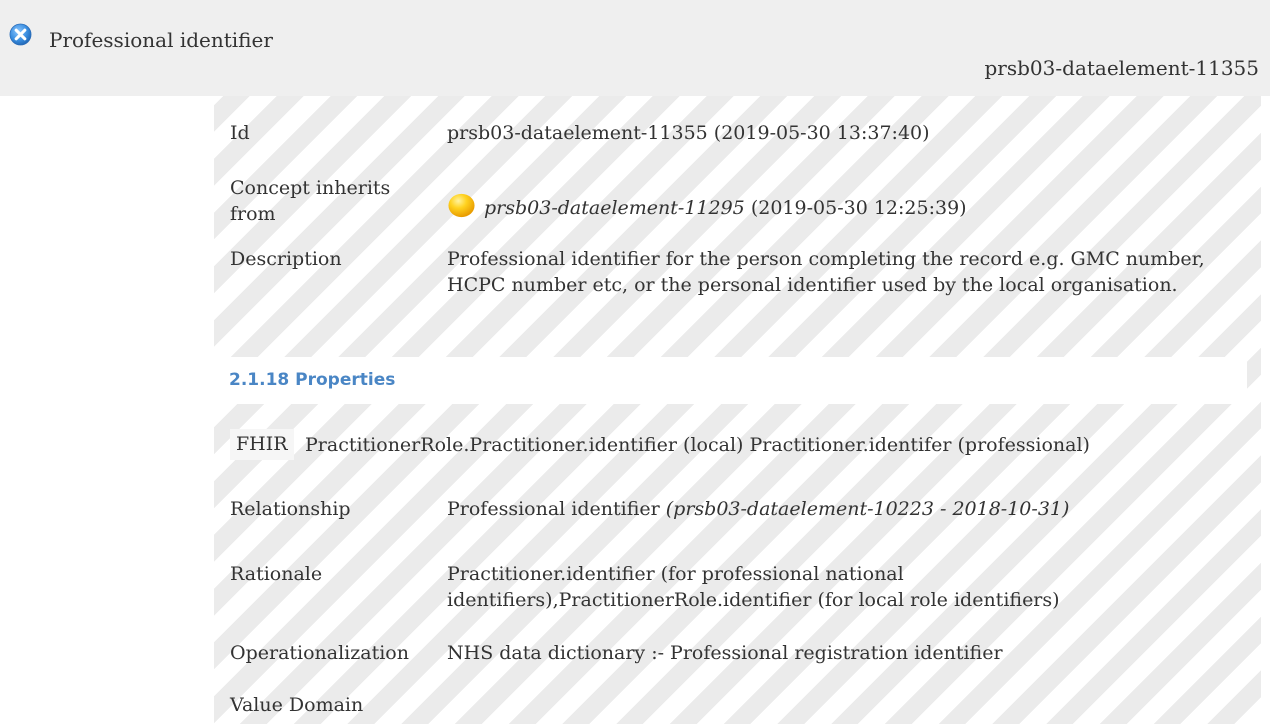  I want to click on relationship-name: Professional identifier, so click(553, 509).